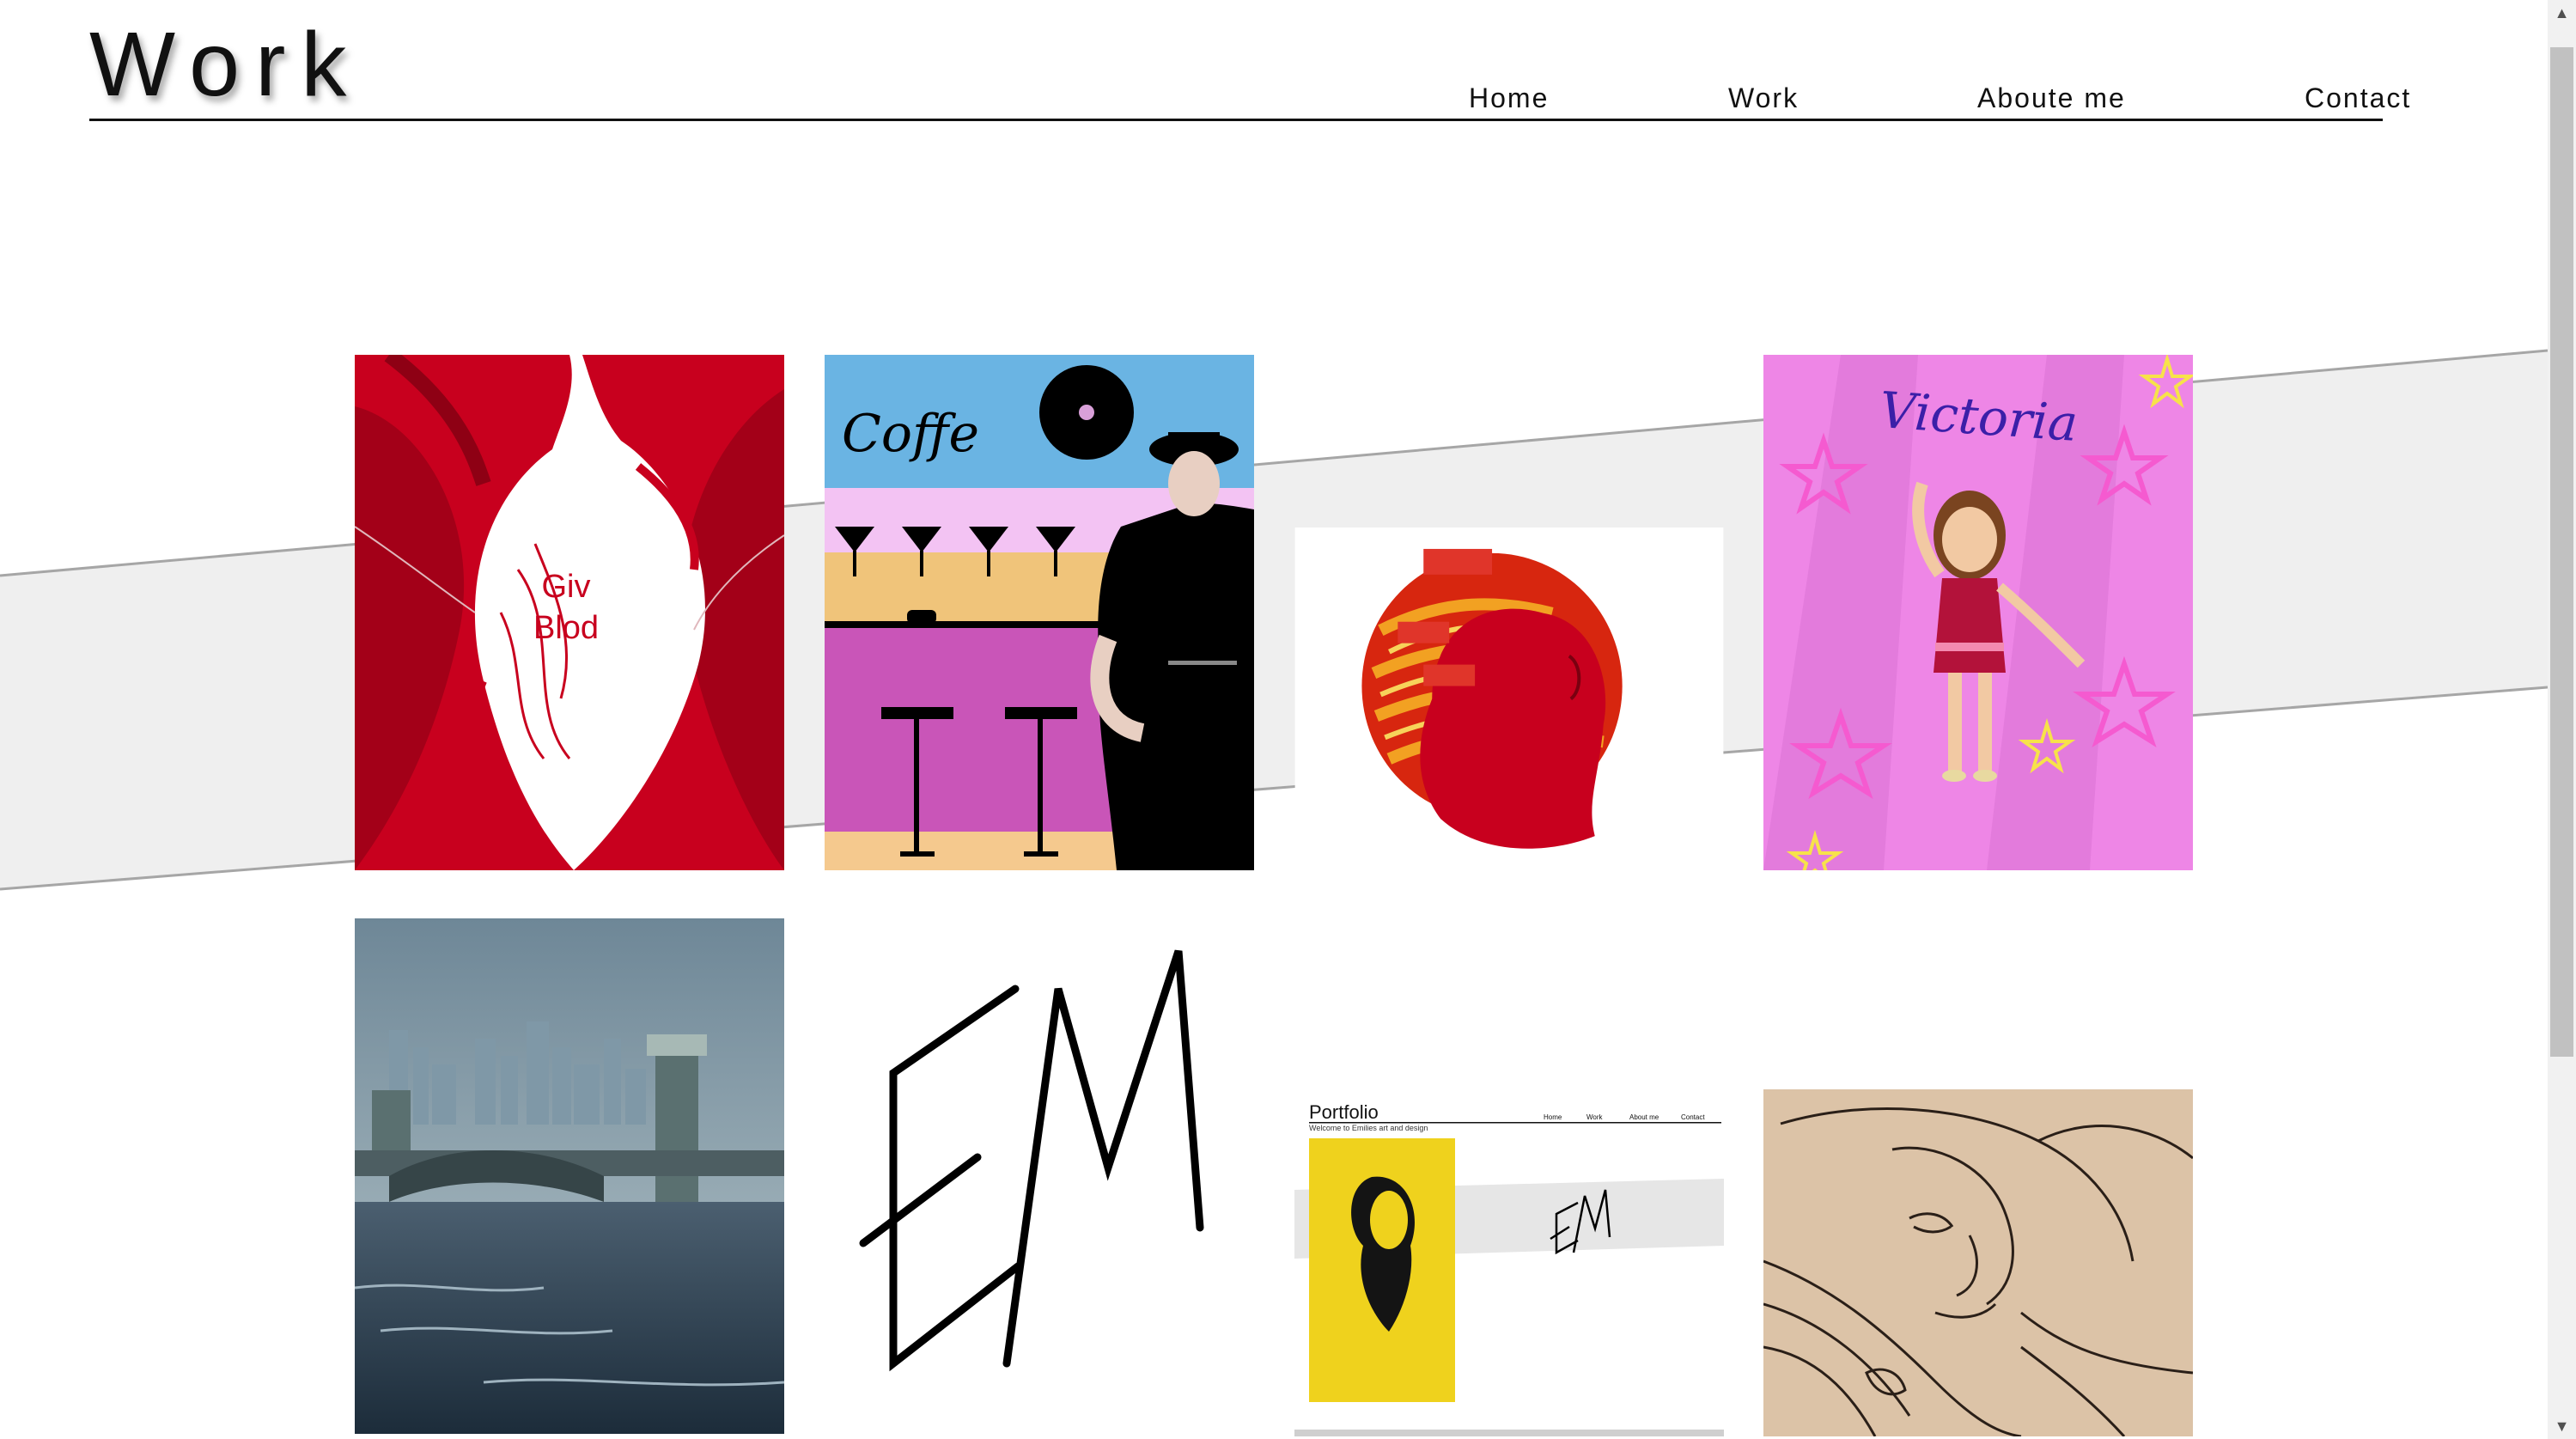 The image size is (2576, 1439). I want to click on portfolio-title: Portfolio, so click(1344, 1112).